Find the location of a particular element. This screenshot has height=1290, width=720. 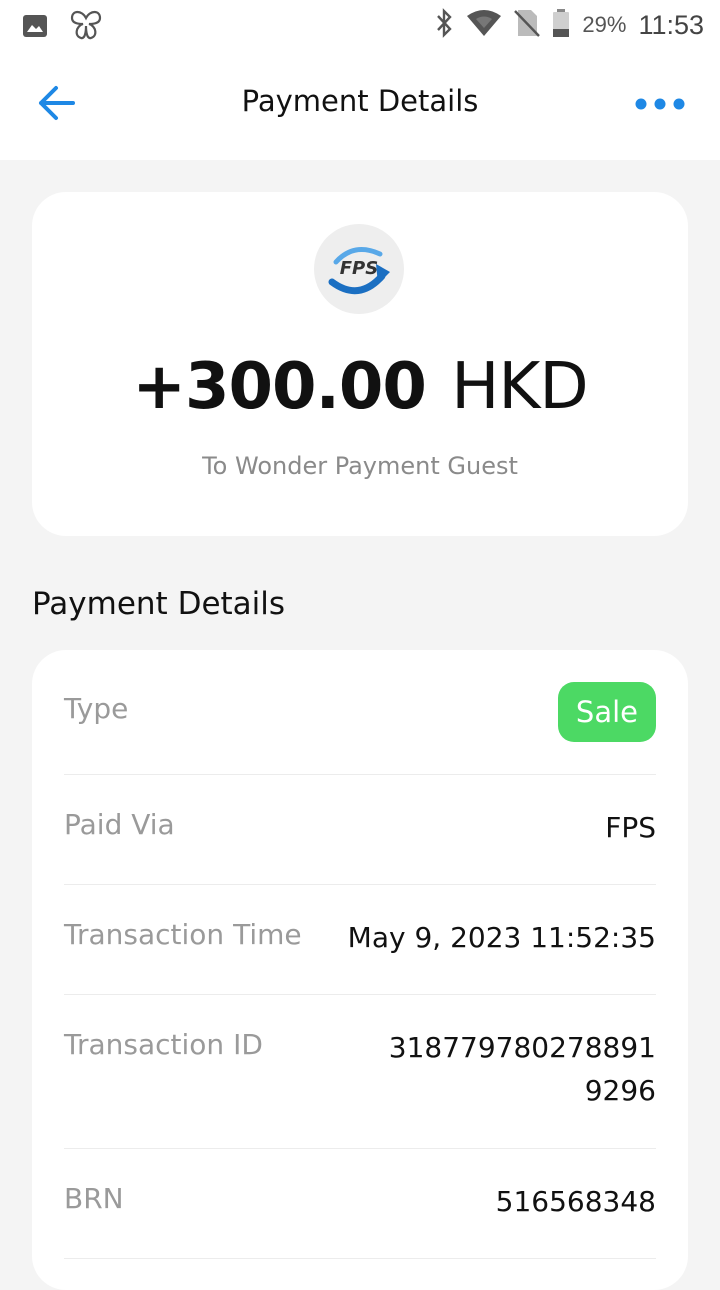

transaction-id-line-2: 9296 is located at coordinates (620, 1090).